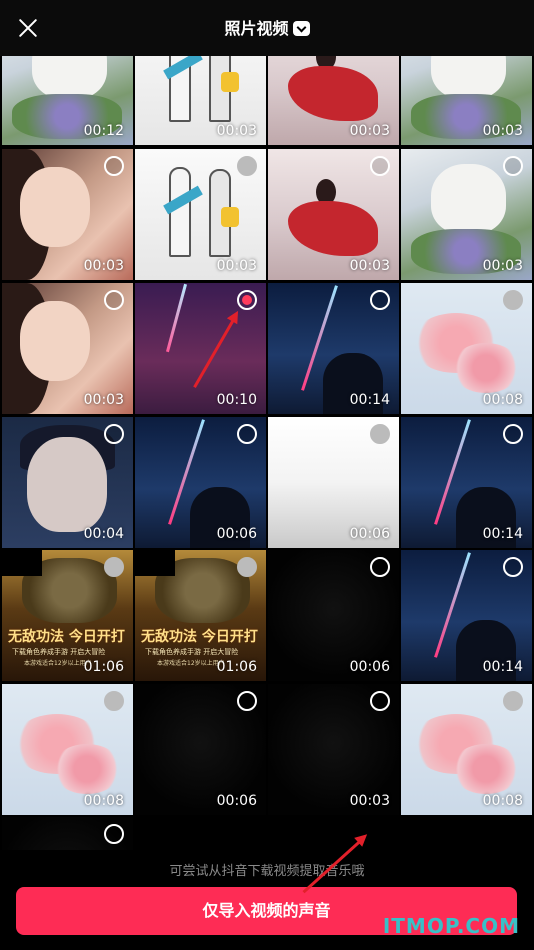  I want to click on page-title: 照片视频, so click(256, 28).